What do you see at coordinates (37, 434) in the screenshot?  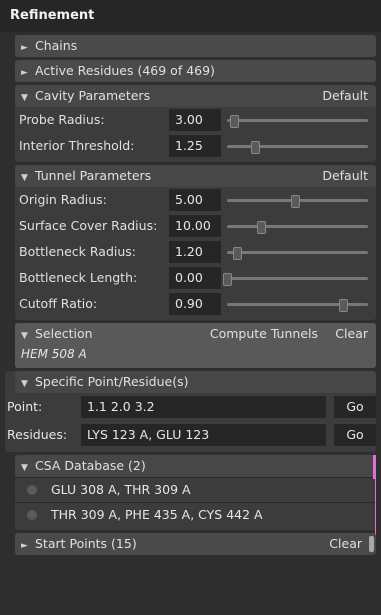 I see `residues-label: Residues:` at bounding box center [37, 434].